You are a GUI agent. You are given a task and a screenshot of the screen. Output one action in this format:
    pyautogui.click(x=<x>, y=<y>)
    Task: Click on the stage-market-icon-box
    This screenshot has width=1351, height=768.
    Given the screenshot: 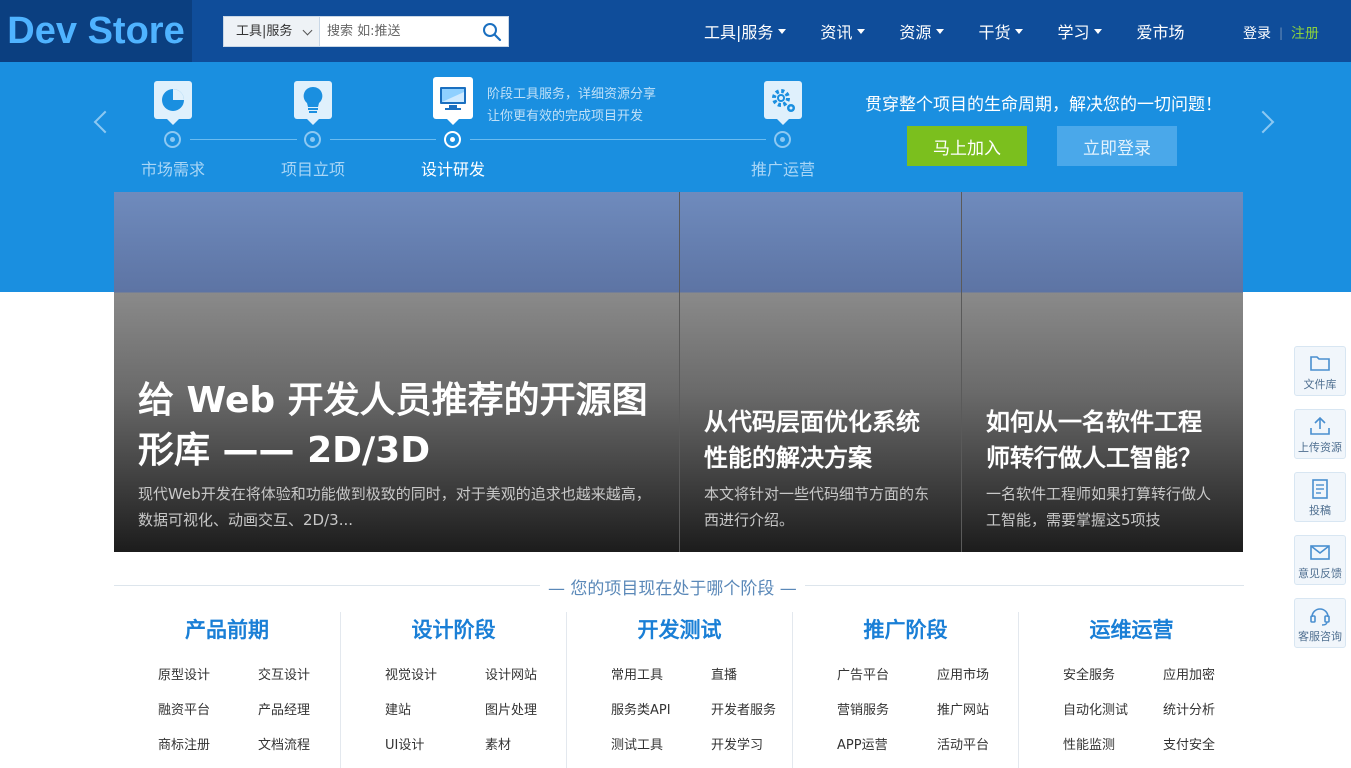 What is the action you would take?
    pyautogui.click(x=173, y=103)
    